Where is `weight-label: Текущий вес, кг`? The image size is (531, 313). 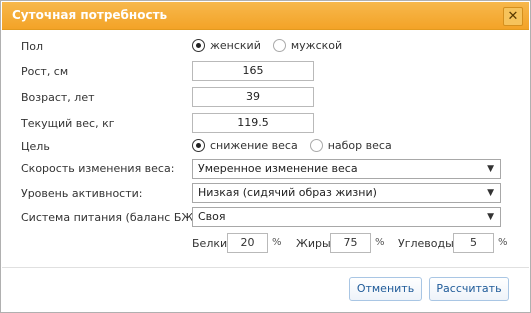 weight-label: Текущий вес, кг is located at coordinates (68, 123).